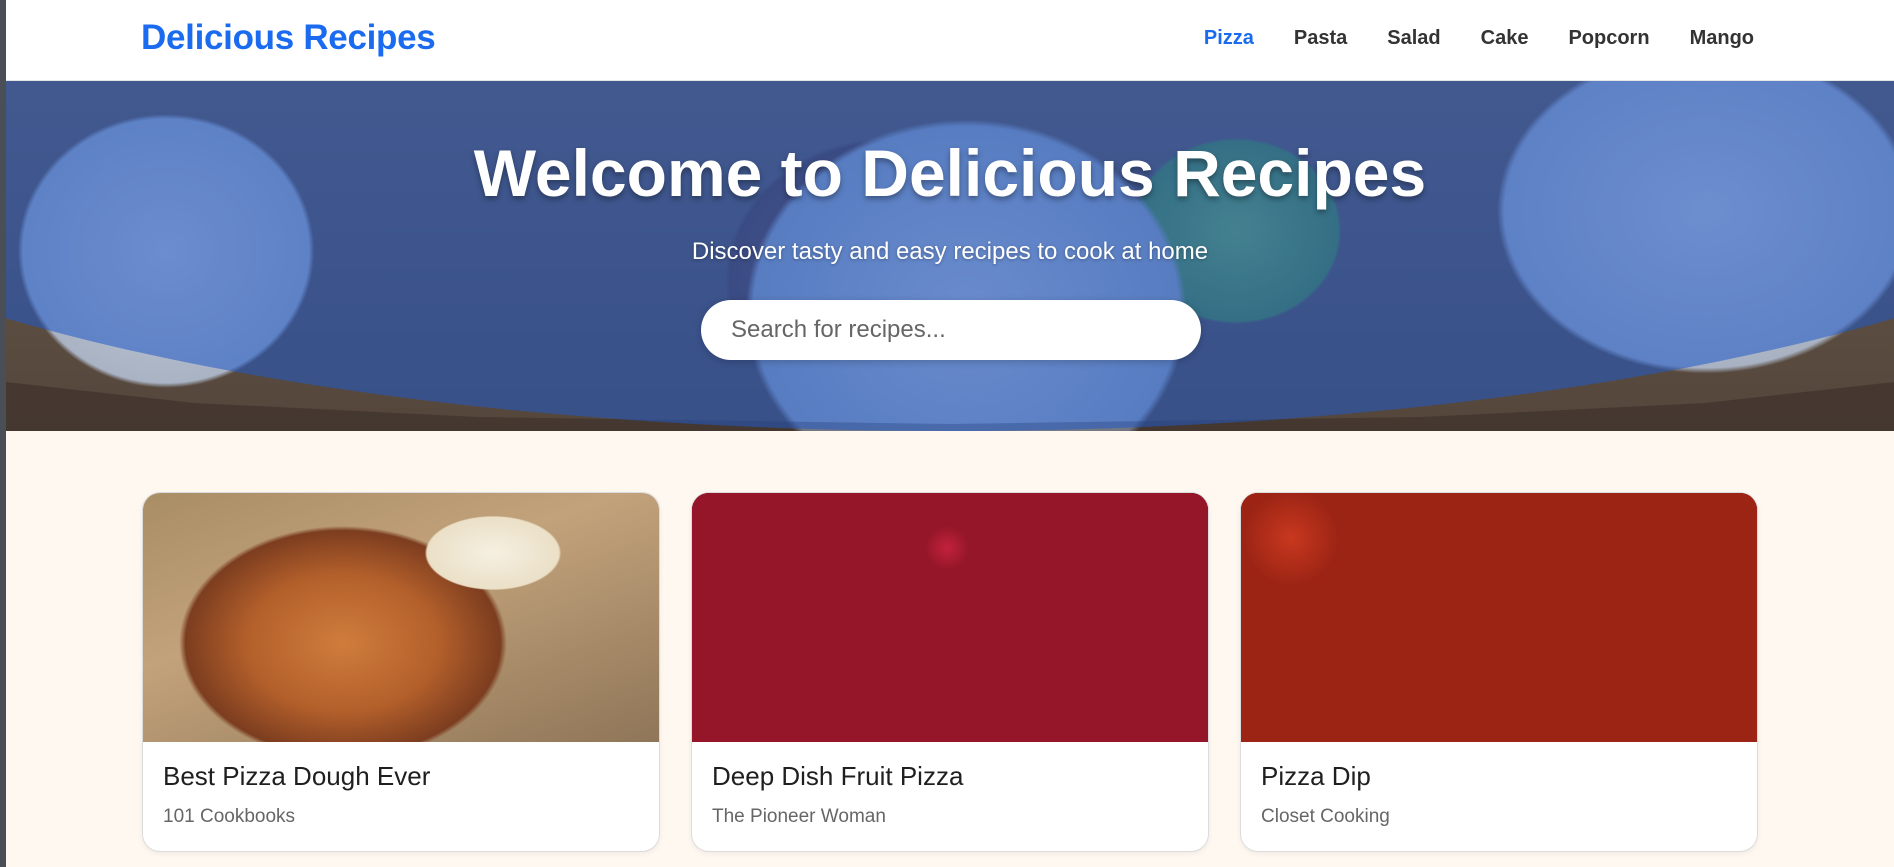  Describe the element at coordinates (799, 816) in the screenshot. I see `recipe-source: The Pioneer Woman` at that location.